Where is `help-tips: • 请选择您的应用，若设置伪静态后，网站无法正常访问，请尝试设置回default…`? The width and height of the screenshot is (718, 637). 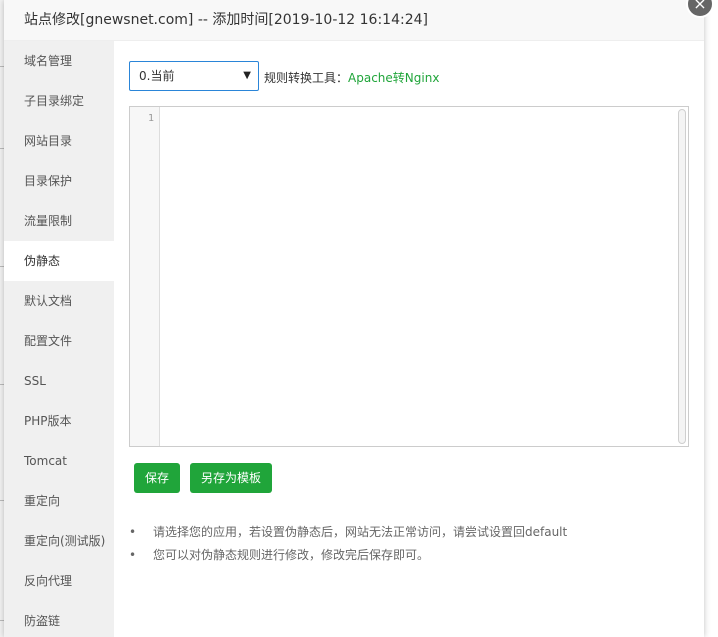
help-tips: • 请选择您的应用，若设置伪静态后，网站无法正常访问，请尝试设置回default… is located at coordinates (409, 544).